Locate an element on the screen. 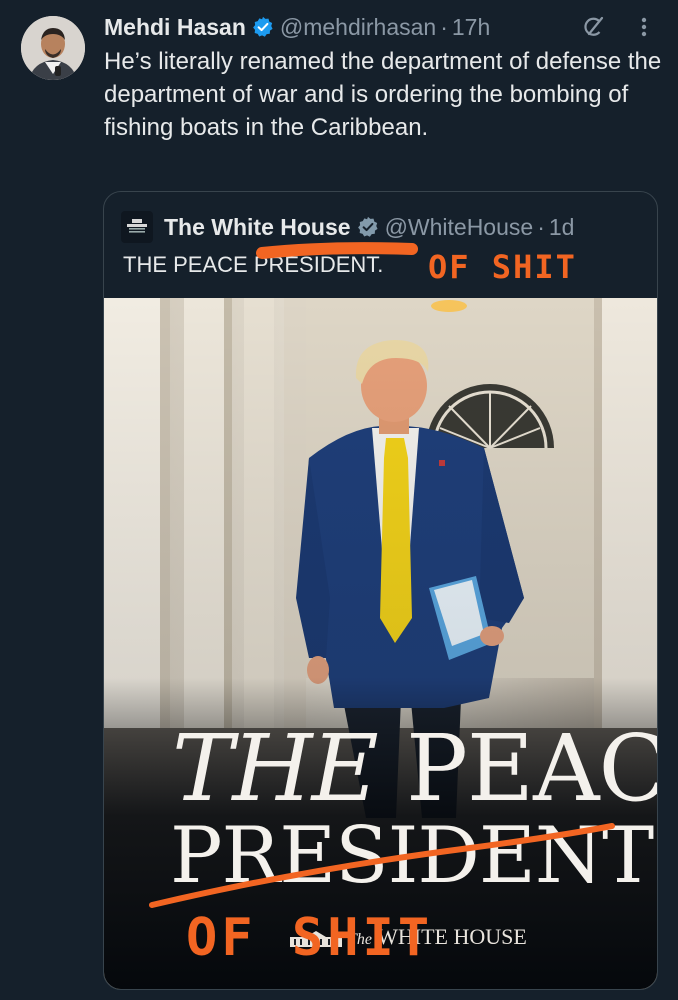 The image size is (678, 1000). white-house-logo-icon is located at coordinates (137, 226).